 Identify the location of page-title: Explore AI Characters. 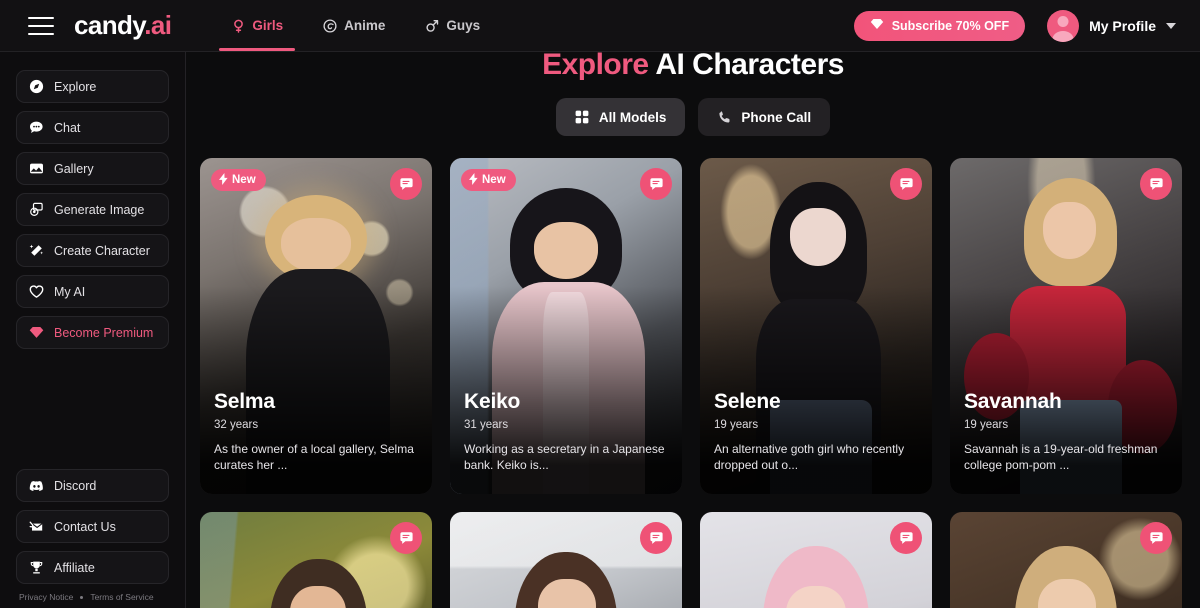
(693, 67).